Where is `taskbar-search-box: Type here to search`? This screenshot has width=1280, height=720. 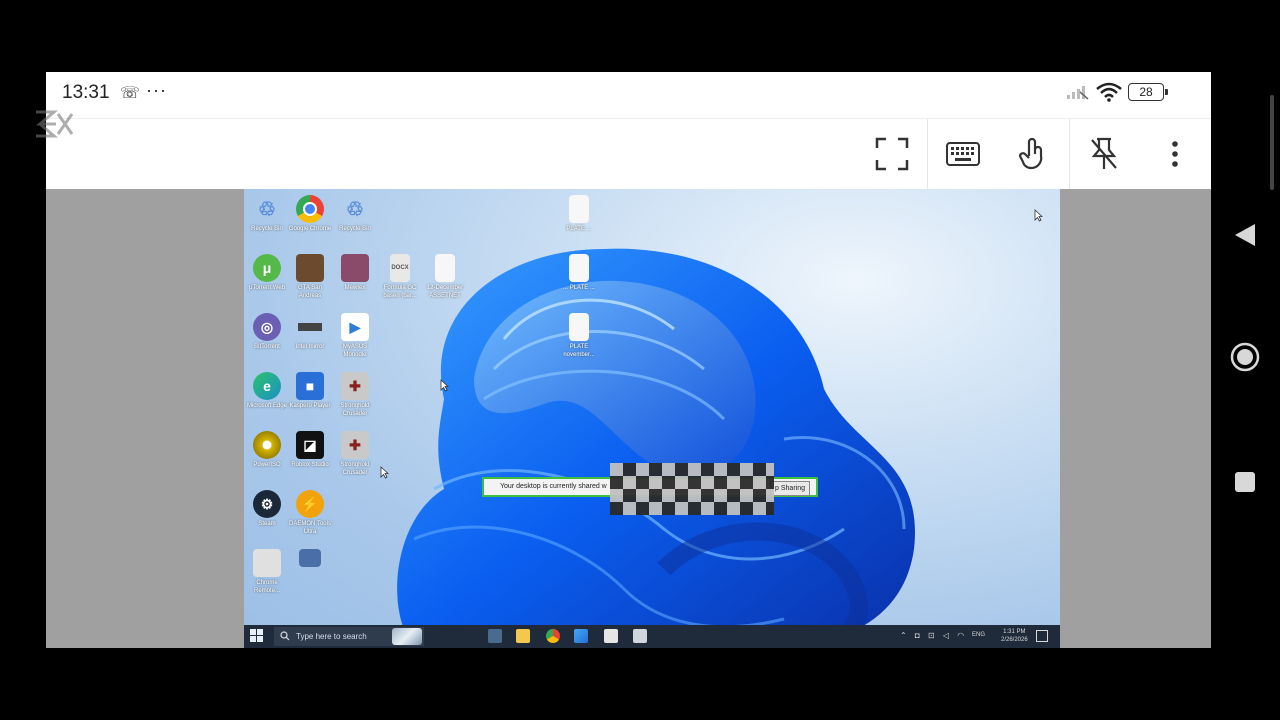
taskbar-search-box: Type here to search is located at coordinates (349, 636).